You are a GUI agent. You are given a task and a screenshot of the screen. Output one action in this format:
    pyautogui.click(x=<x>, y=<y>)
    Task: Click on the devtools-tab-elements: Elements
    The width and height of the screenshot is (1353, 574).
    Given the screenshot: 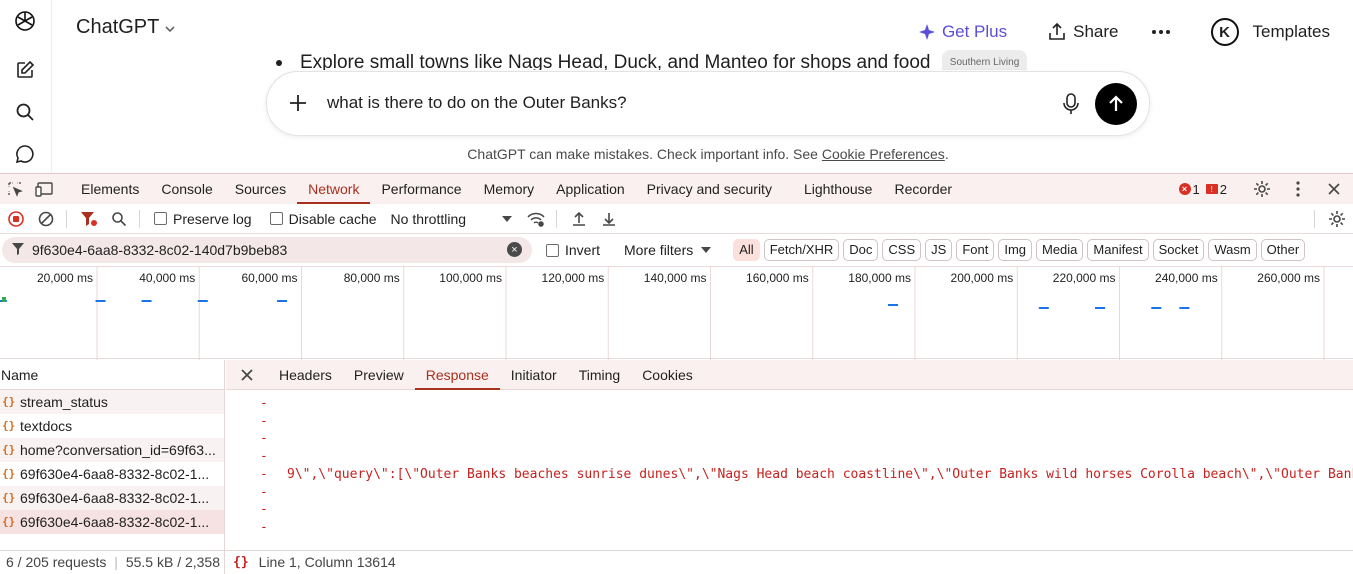 What is the action you would take?
    pyautogui.click(x=110, y=189)
    